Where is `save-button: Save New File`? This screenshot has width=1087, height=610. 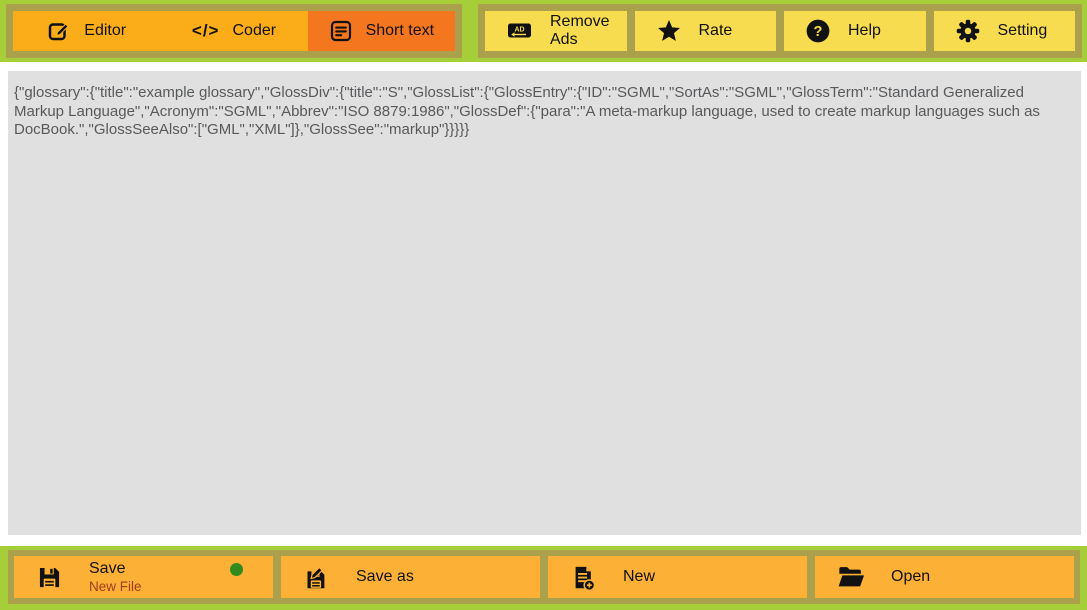
save-button: Save New File is located at coordinates (143, 577).